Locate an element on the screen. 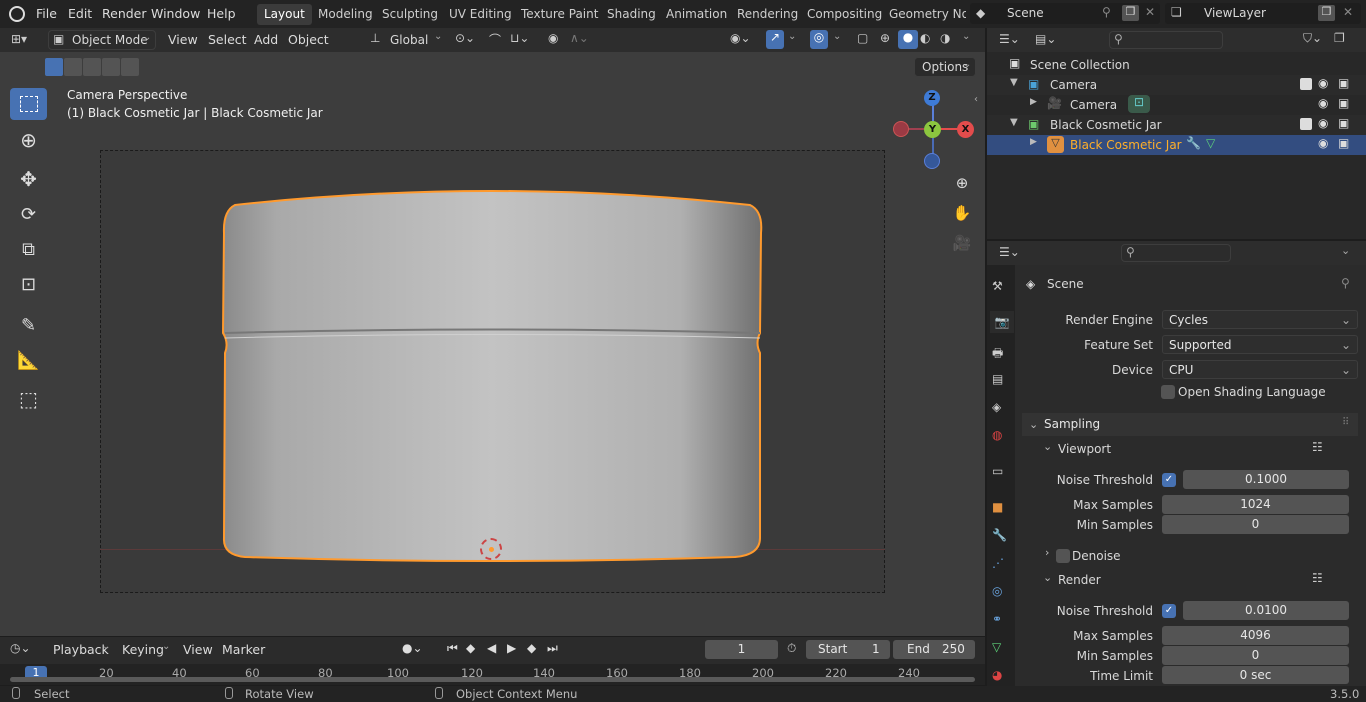 The width and height of the screenshot is (1366, 702). r-noise-threshold-field: 0.0100 is located at coordinates (1266, 610).